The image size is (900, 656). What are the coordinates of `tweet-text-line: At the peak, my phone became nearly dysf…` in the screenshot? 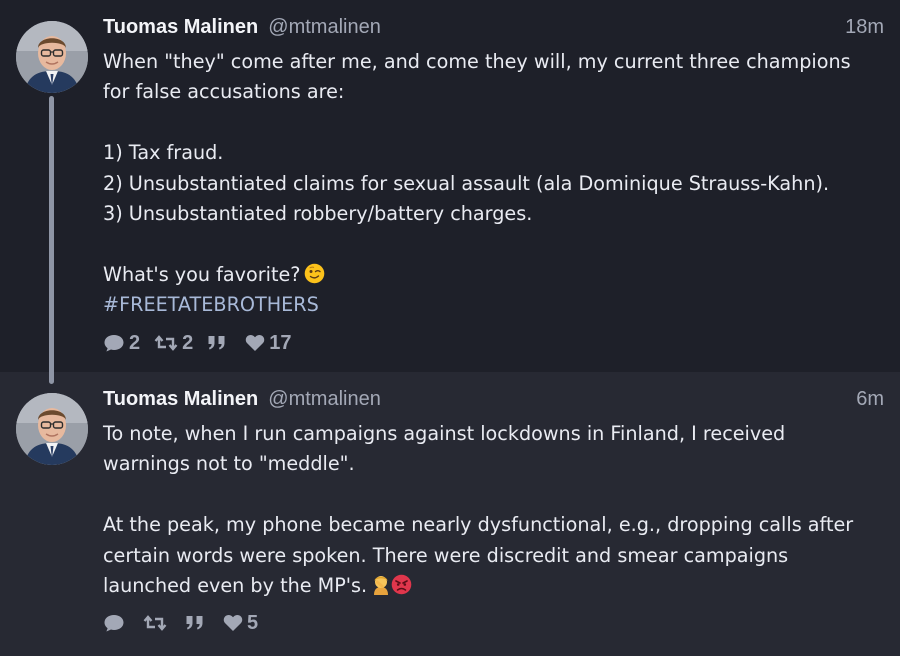 It's located at (478, 525).